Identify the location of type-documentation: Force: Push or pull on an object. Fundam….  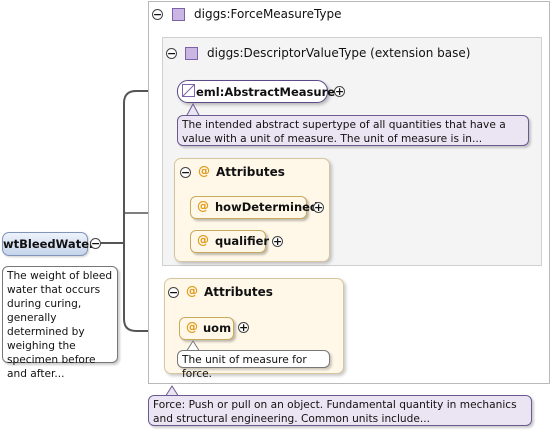
(340, 410).